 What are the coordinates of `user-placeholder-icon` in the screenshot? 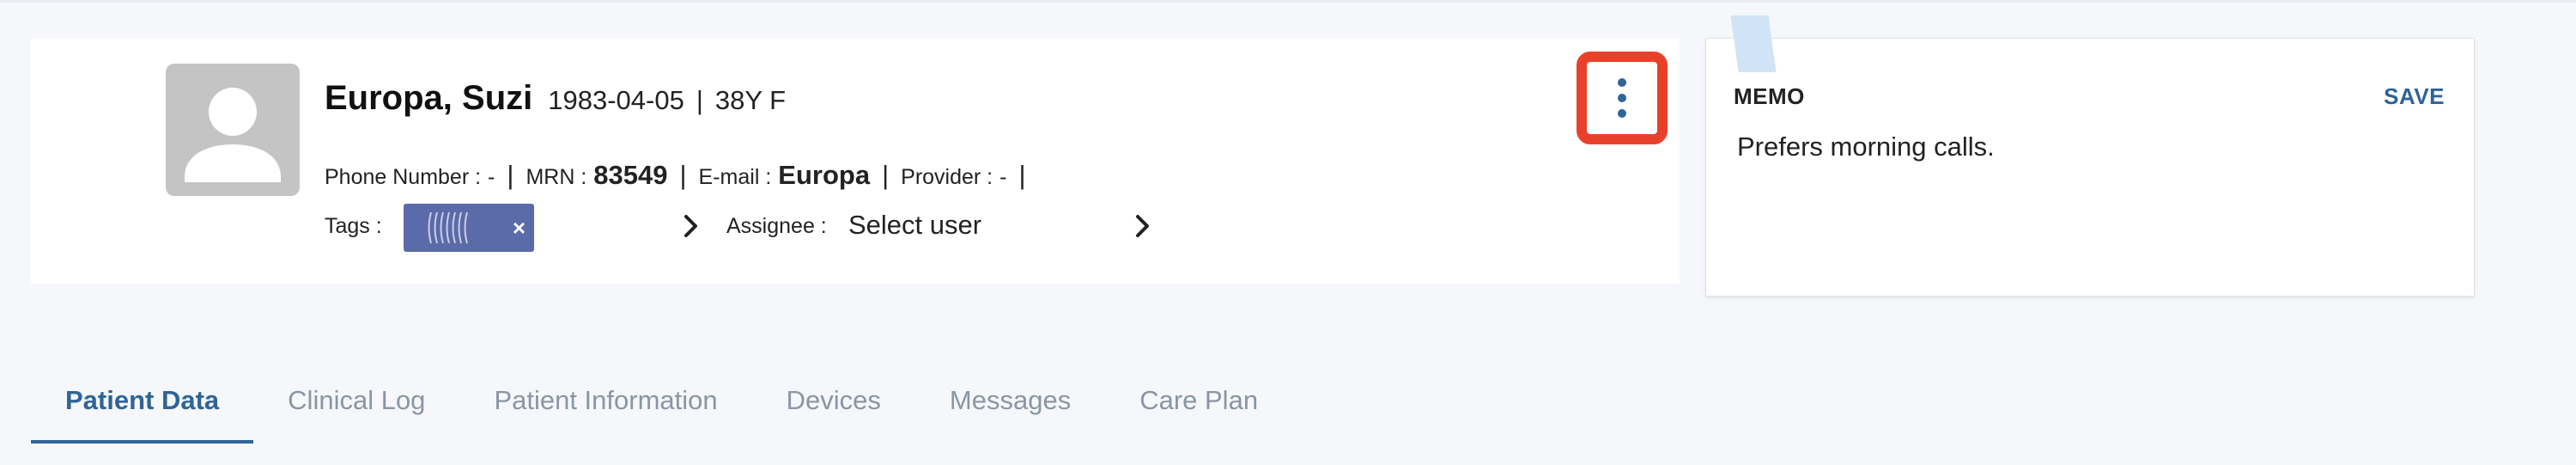 It's located at (233, 135).